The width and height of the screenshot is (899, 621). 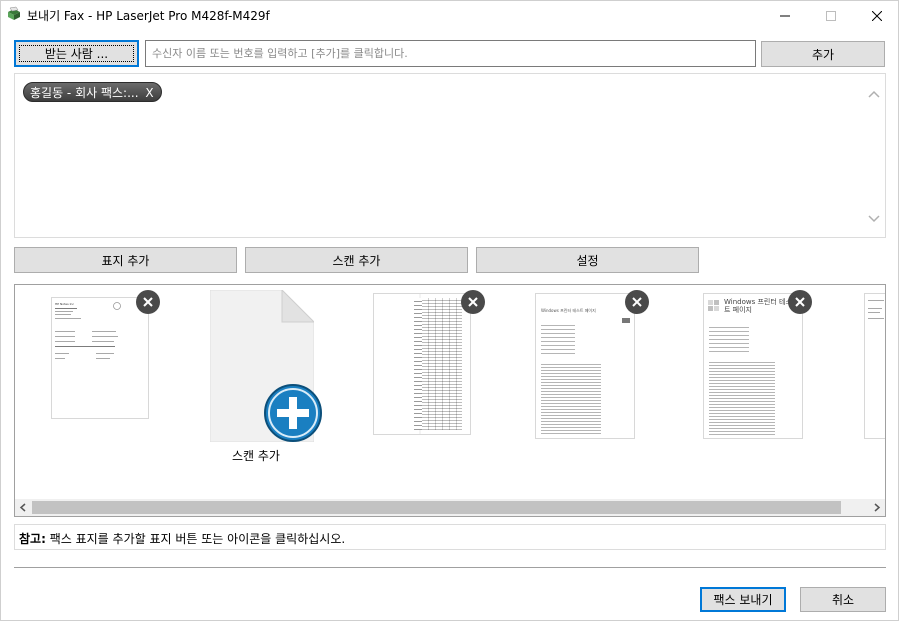 What do you see at coordinates (450, 567) in the screenshot?
I see `footer-separator` at bounding box center [450, 567].